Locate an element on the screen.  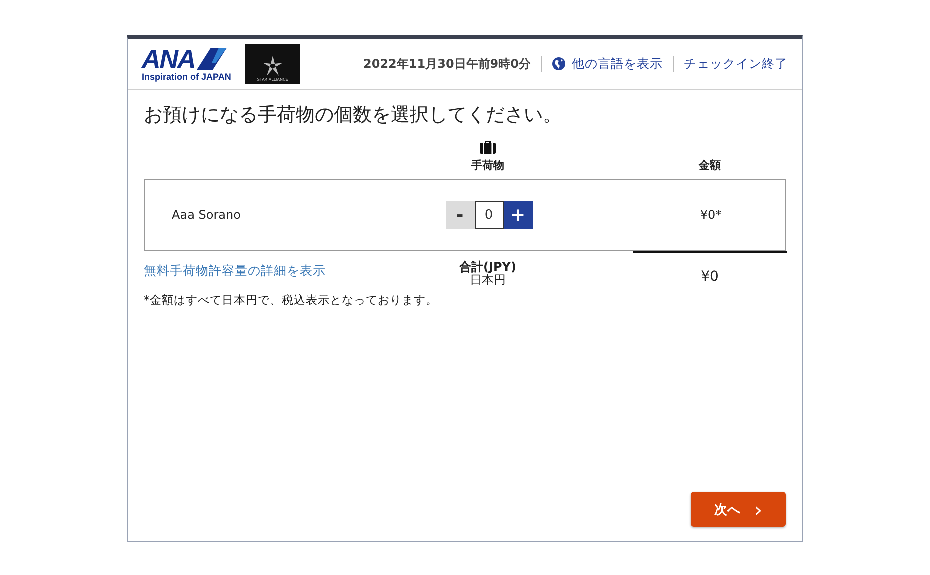
globe-icon is located at coordinates (559, 64).